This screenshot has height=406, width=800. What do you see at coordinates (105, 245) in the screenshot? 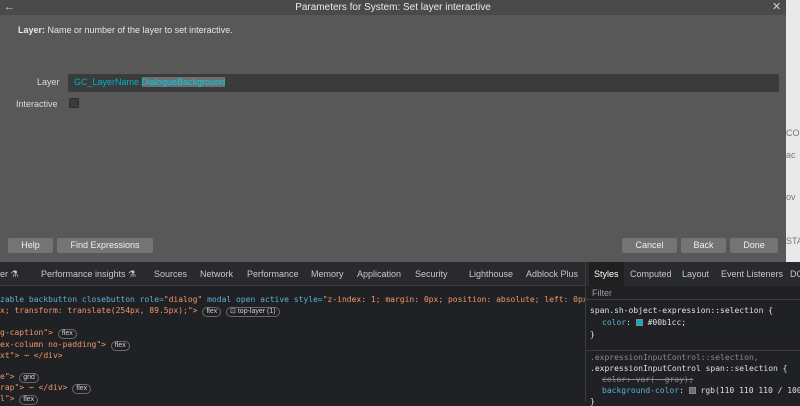
I see `find-expressions-button: Find Expressions` at bounding box center [105, 245].